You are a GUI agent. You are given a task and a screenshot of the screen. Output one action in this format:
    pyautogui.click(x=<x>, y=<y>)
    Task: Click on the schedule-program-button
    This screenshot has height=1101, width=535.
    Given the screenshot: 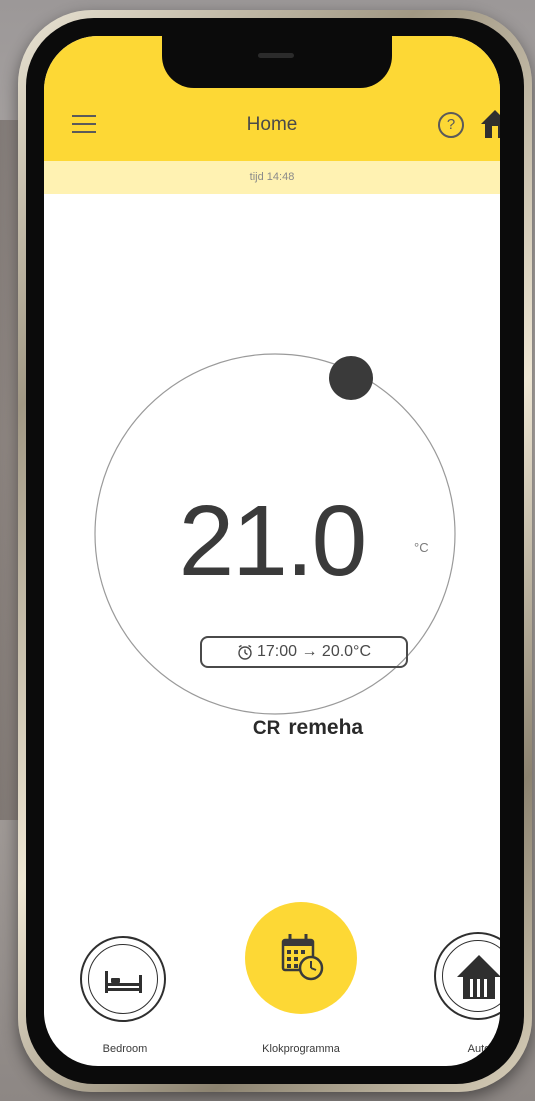 What is the action you would take?
    pyautogui.click(x=301, y=958)
    